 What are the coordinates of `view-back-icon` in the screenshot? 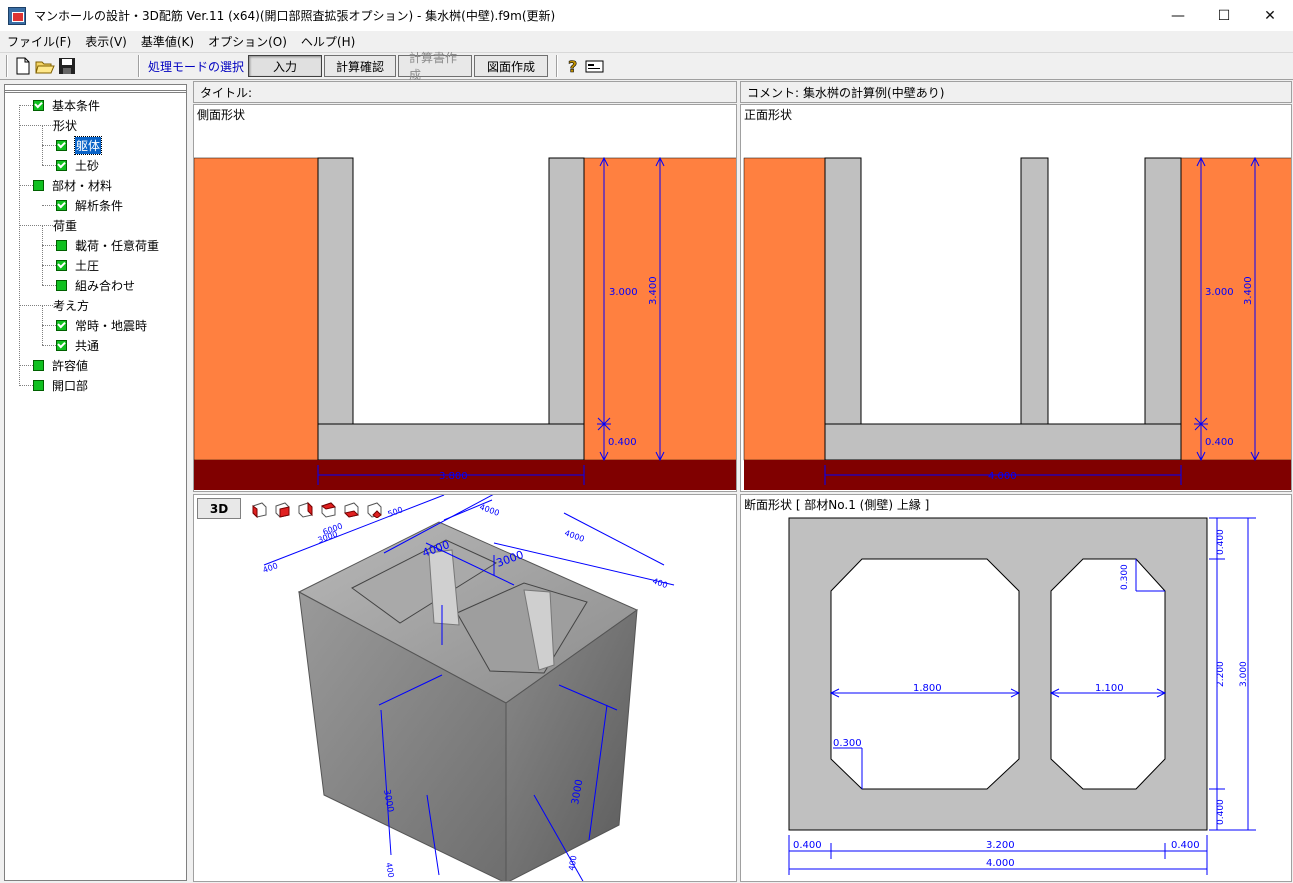 It's located at (282, 509).